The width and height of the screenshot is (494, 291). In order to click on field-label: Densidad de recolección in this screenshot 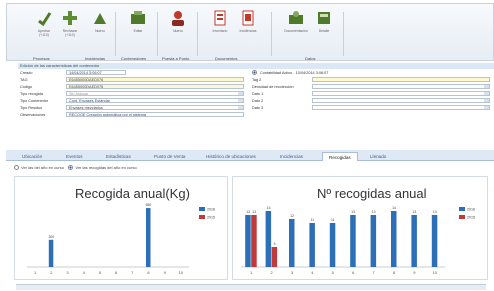, I will do `click(273, 87)`.